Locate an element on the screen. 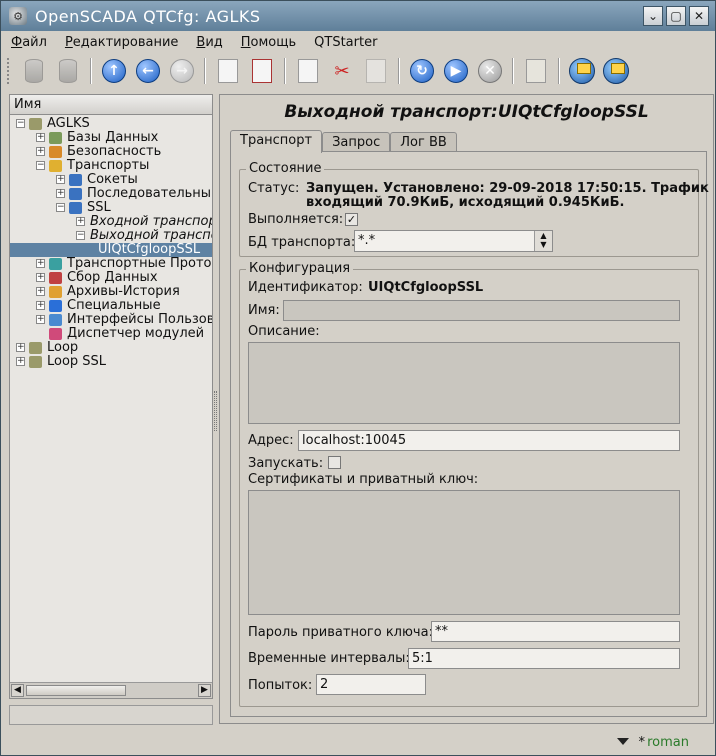 This screenshot has height=756, width=716. back-button: ← is located at coordinates (148, 71).